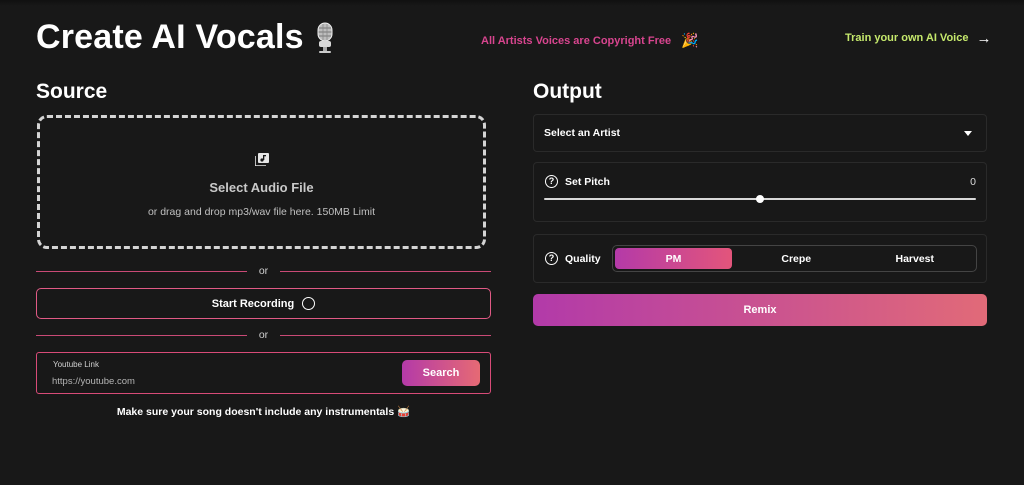 This screenshot has height=485, width=1024. Describe the element at coordinates (587, 181) in the screenshot. I see `pitch-label-text: Set Pitch` at that location.